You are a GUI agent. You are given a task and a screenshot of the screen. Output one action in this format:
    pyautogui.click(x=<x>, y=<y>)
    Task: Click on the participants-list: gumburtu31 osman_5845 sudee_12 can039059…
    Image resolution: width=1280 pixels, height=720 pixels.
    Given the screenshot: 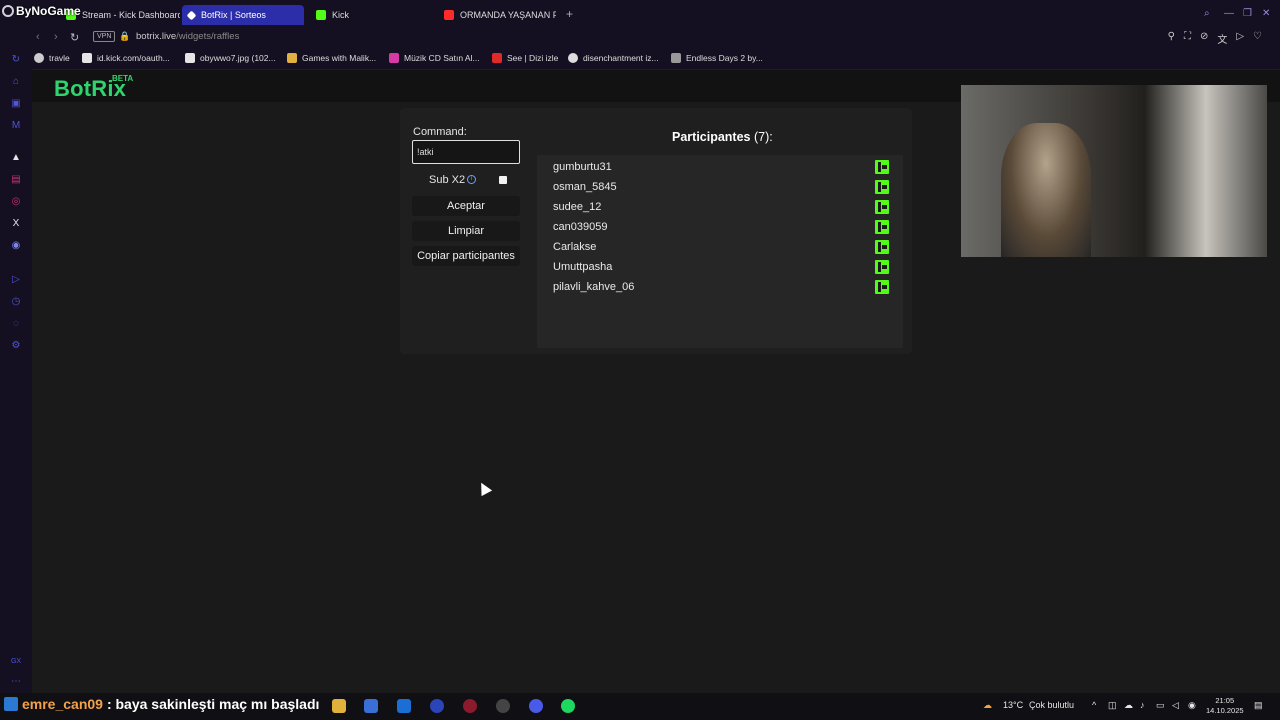 What is the action you would take?
    pyautogui.click(x=720, y=251)
    